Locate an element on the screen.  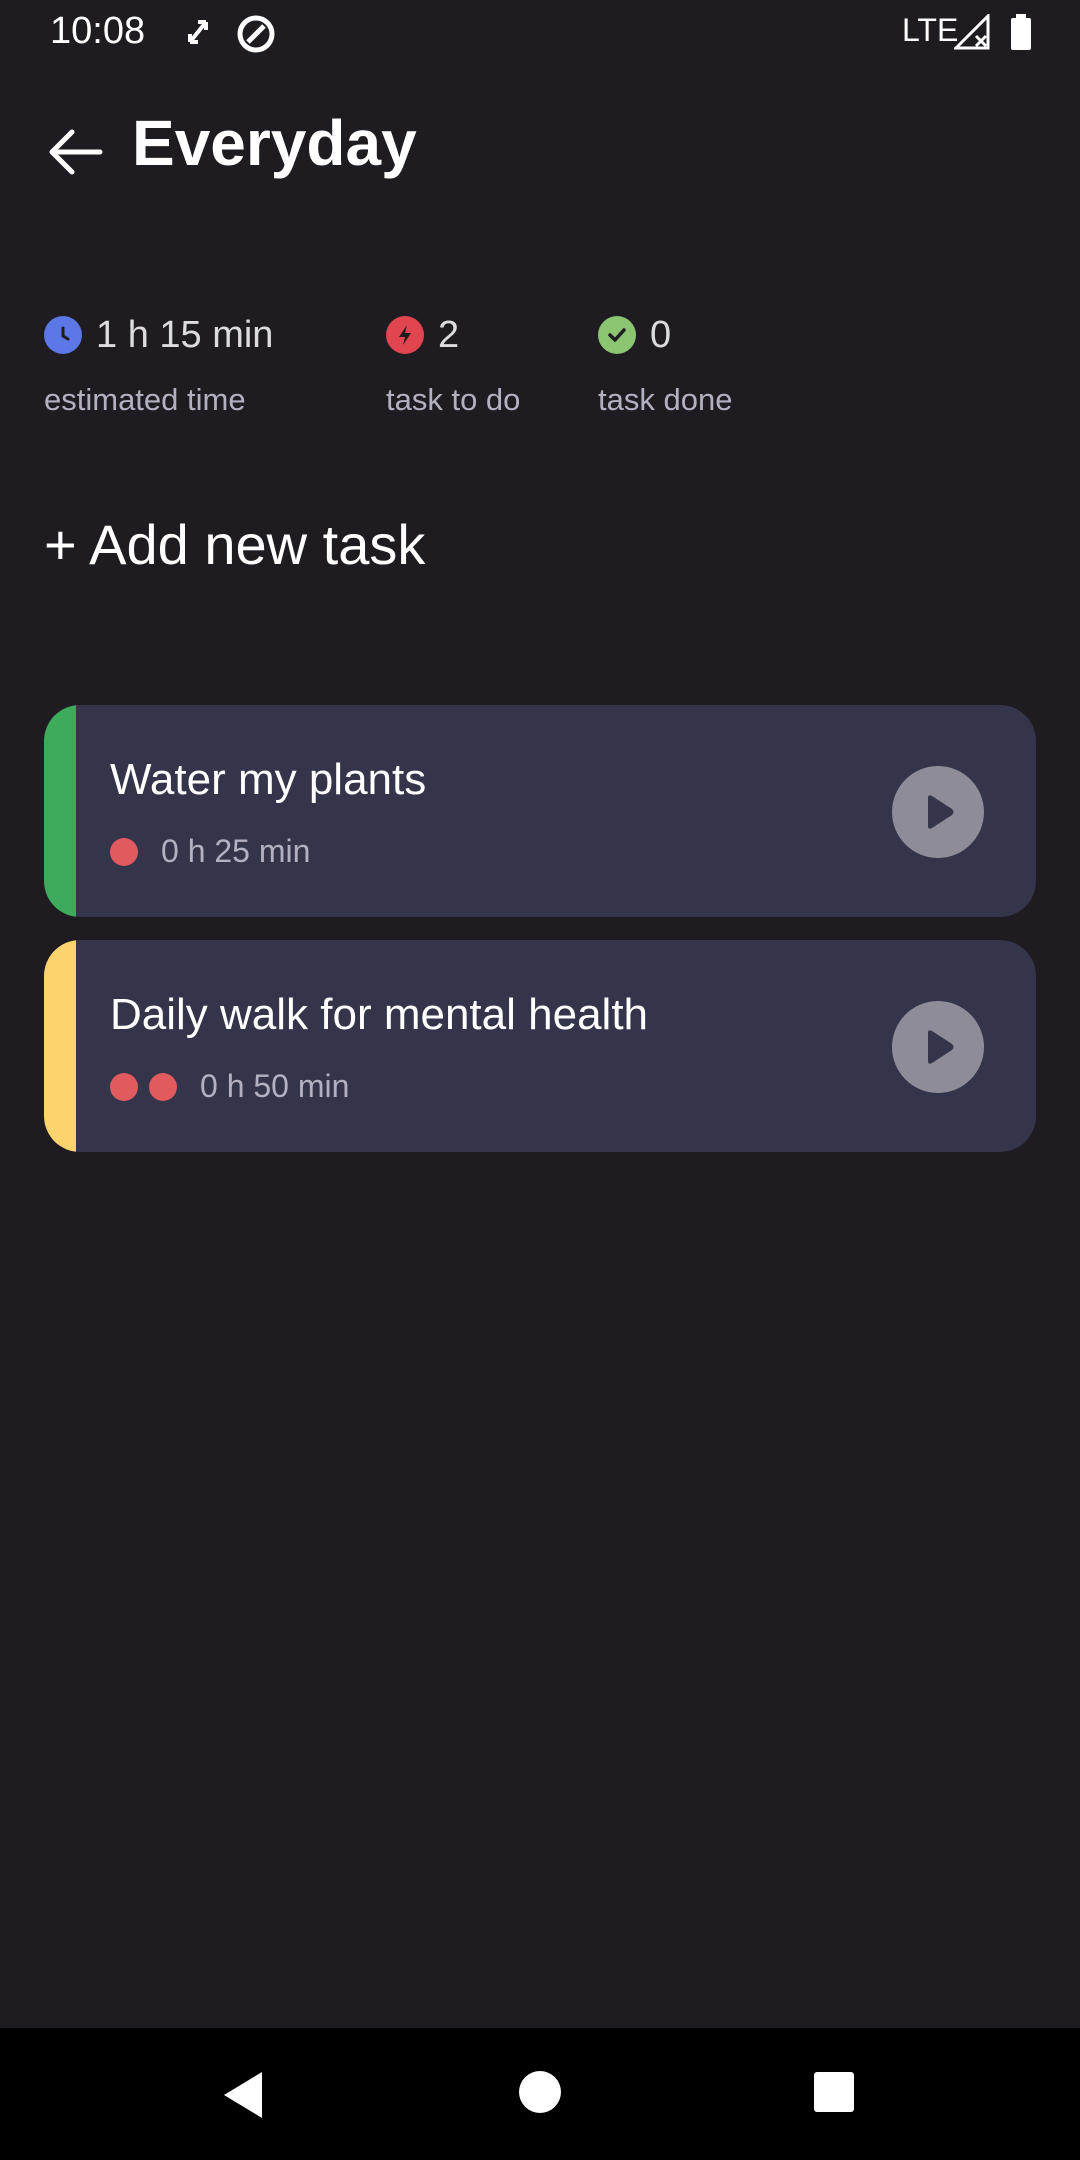
status-bar: 10:08 LTE is located at coordinates (540, 33).